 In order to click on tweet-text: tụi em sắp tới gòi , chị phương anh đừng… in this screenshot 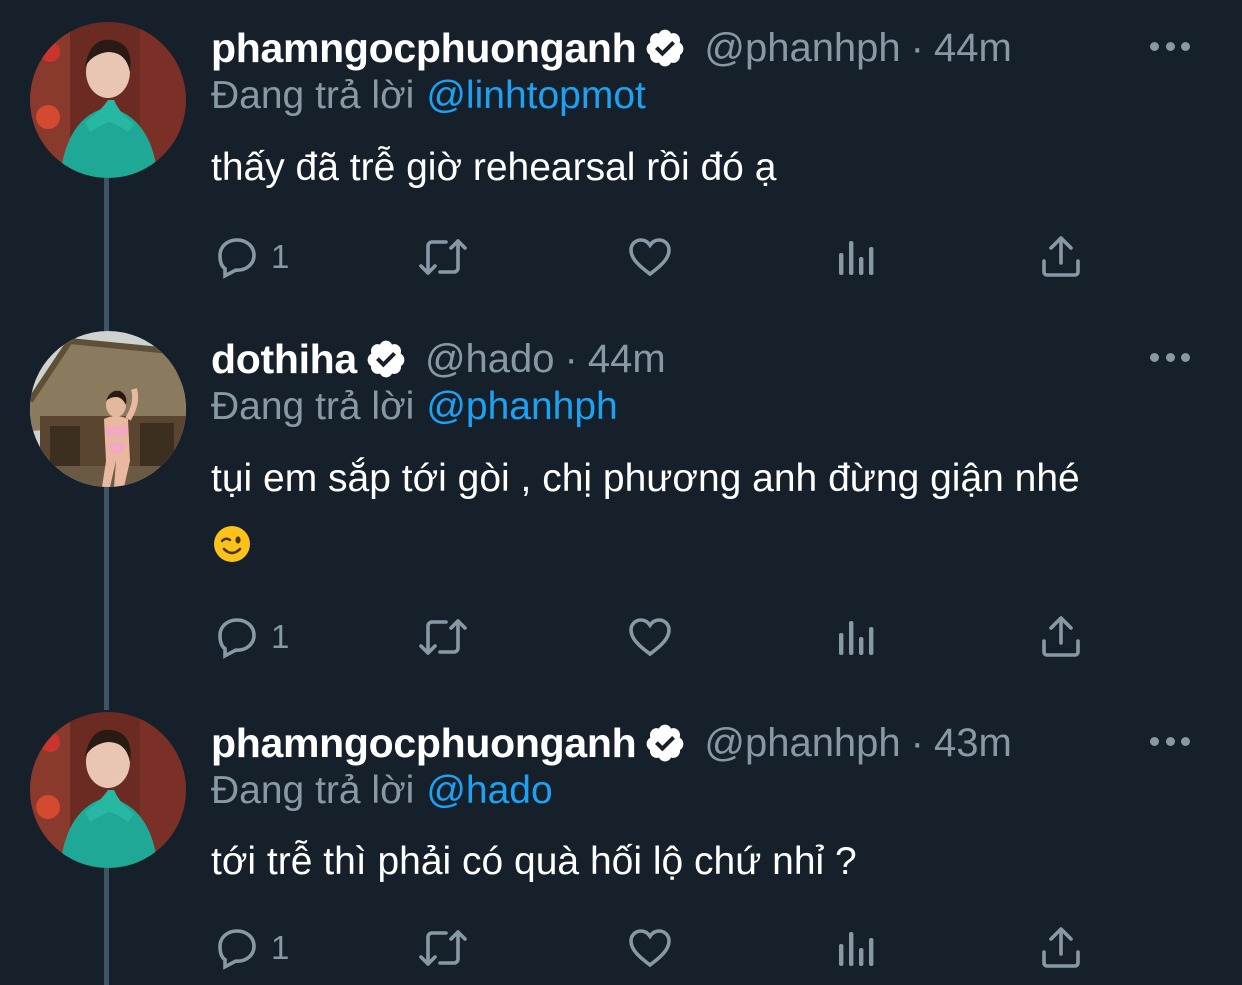, I will do `click(645, 478)`.